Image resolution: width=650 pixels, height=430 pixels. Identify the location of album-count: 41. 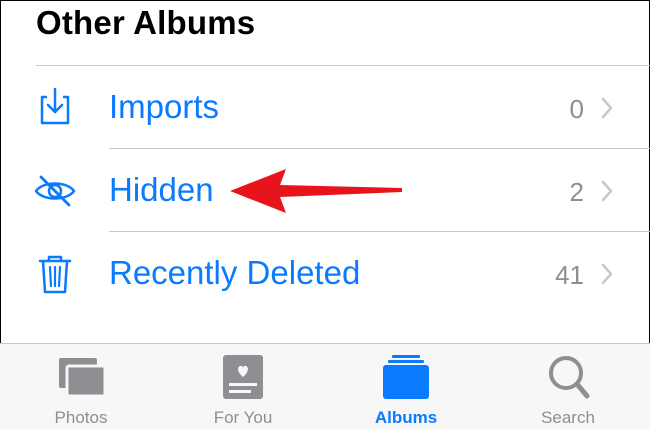
(569, 275).